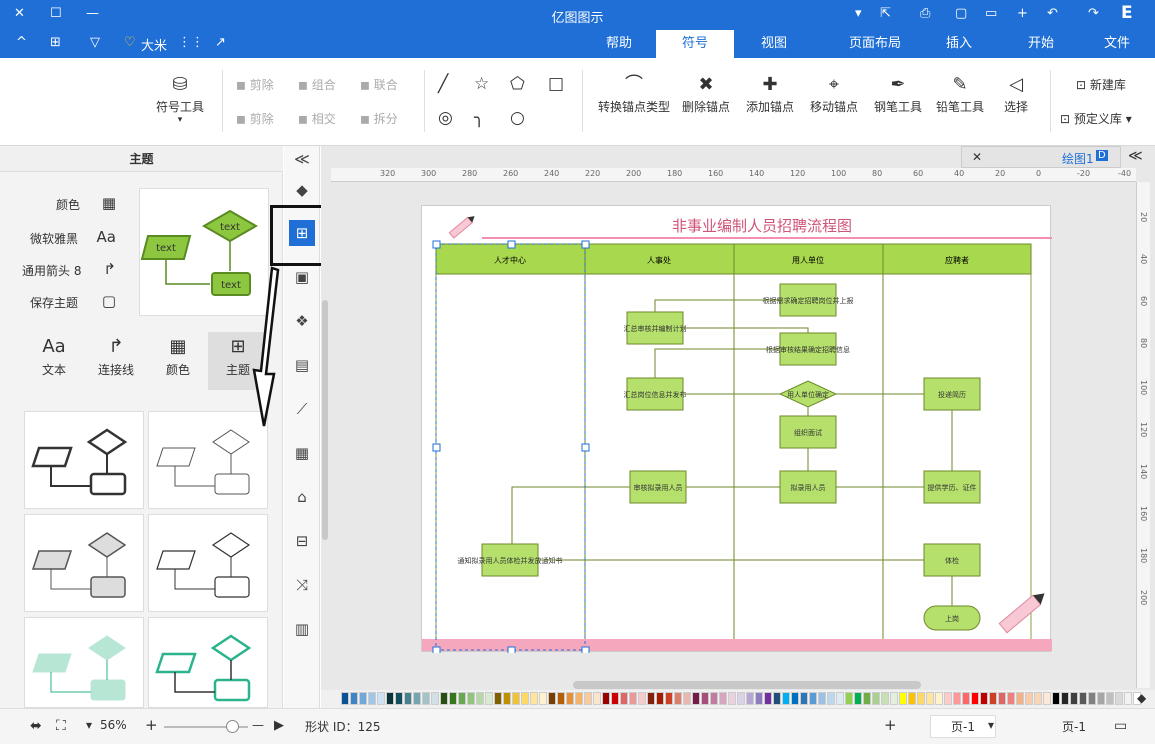 Image resolution: width=1155 pixels, height=744 pixels. What do you see at coordinates (379, 84) in the screenshot?
I see `union-button: ◼ 联合` at bounding box center [379, 84].